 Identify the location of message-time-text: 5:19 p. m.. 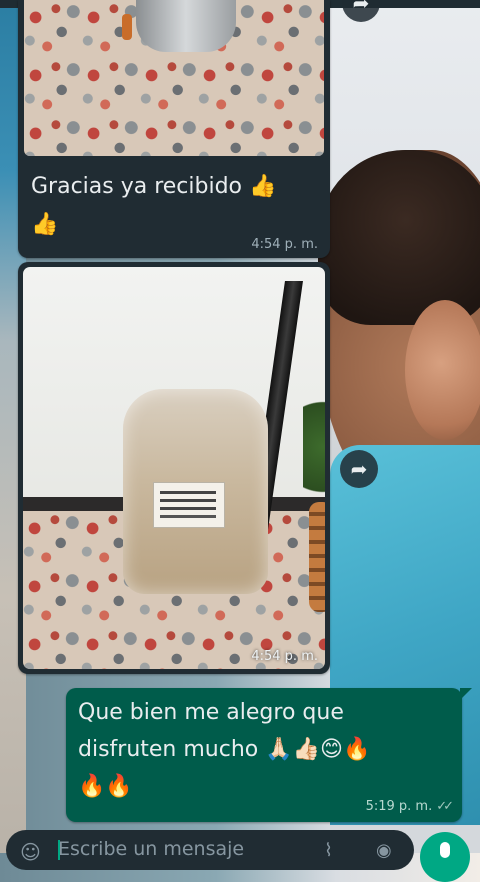
(399, 806).